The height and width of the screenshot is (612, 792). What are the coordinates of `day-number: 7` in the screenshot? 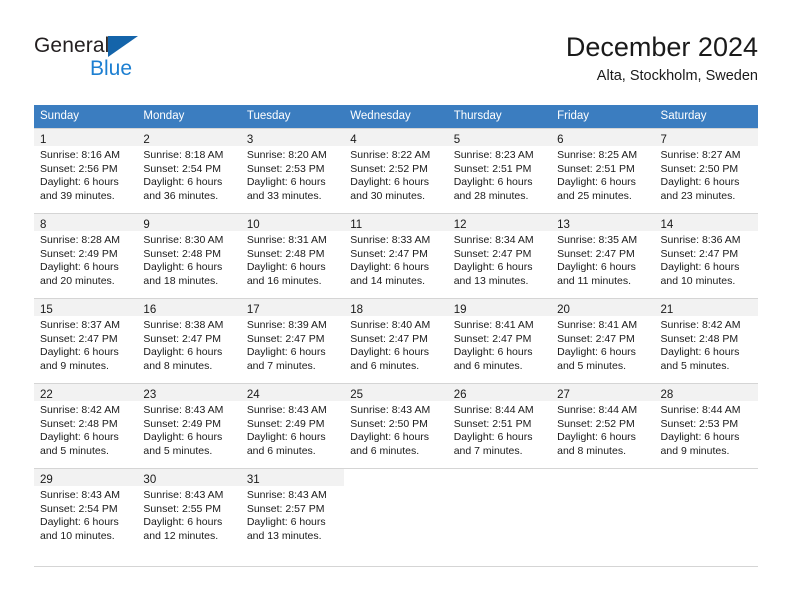 It's located at (663, 140).